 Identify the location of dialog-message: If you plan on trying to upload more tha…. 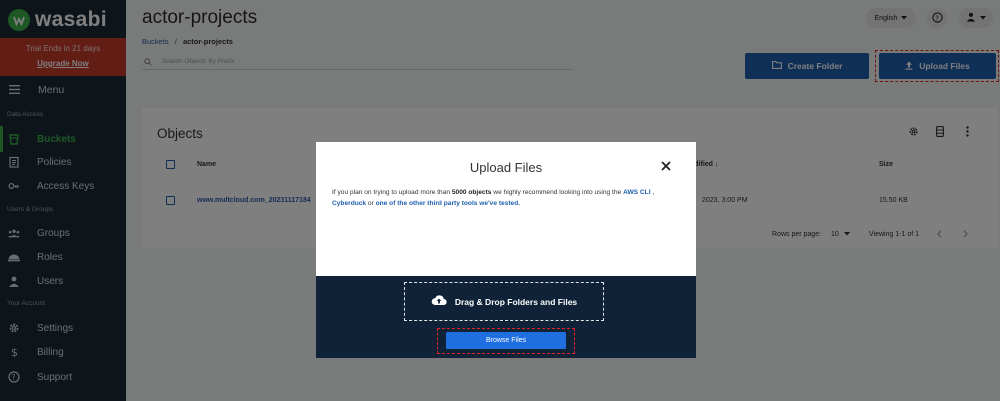
(507, 198).